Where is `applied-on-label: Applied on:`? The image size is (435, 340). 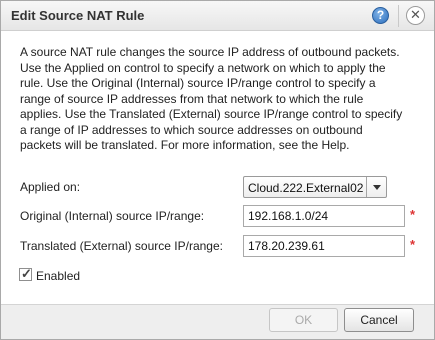 applied-on-label: Applied on: is located at coordinates (50, 187).